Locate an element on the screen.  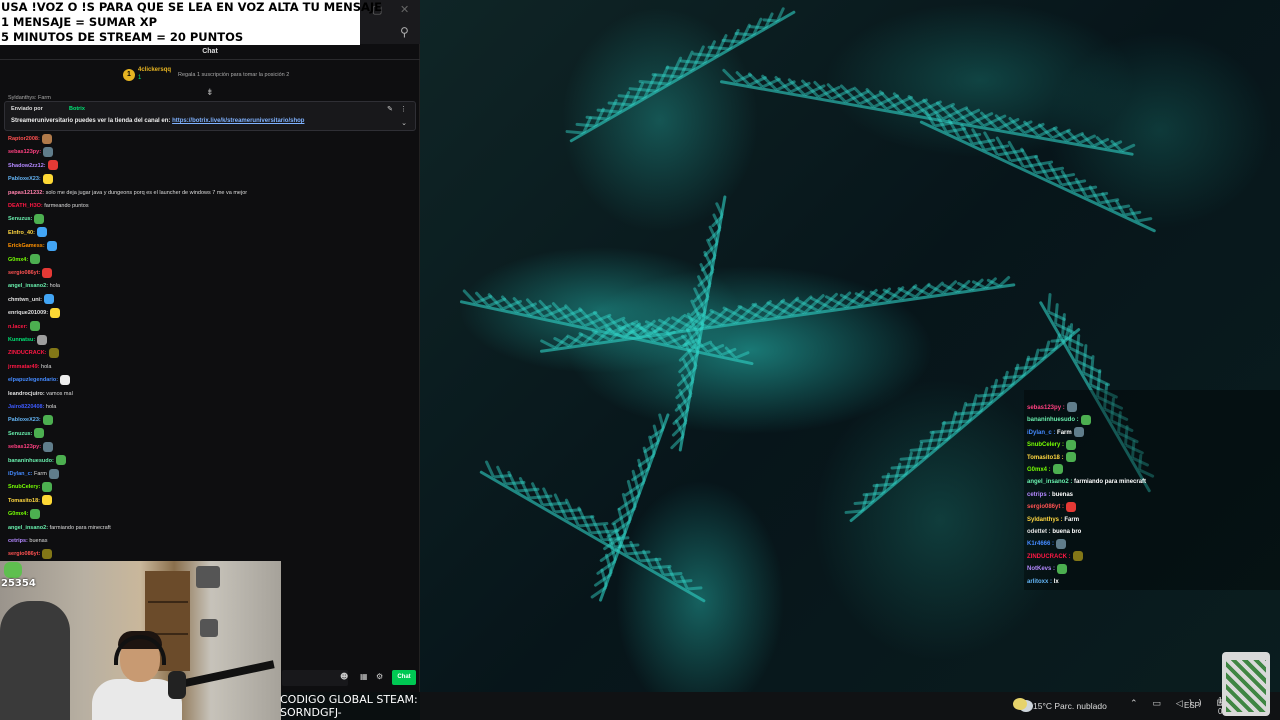
chat-username: Elnfro_40: is located at coordinates (21, 233).